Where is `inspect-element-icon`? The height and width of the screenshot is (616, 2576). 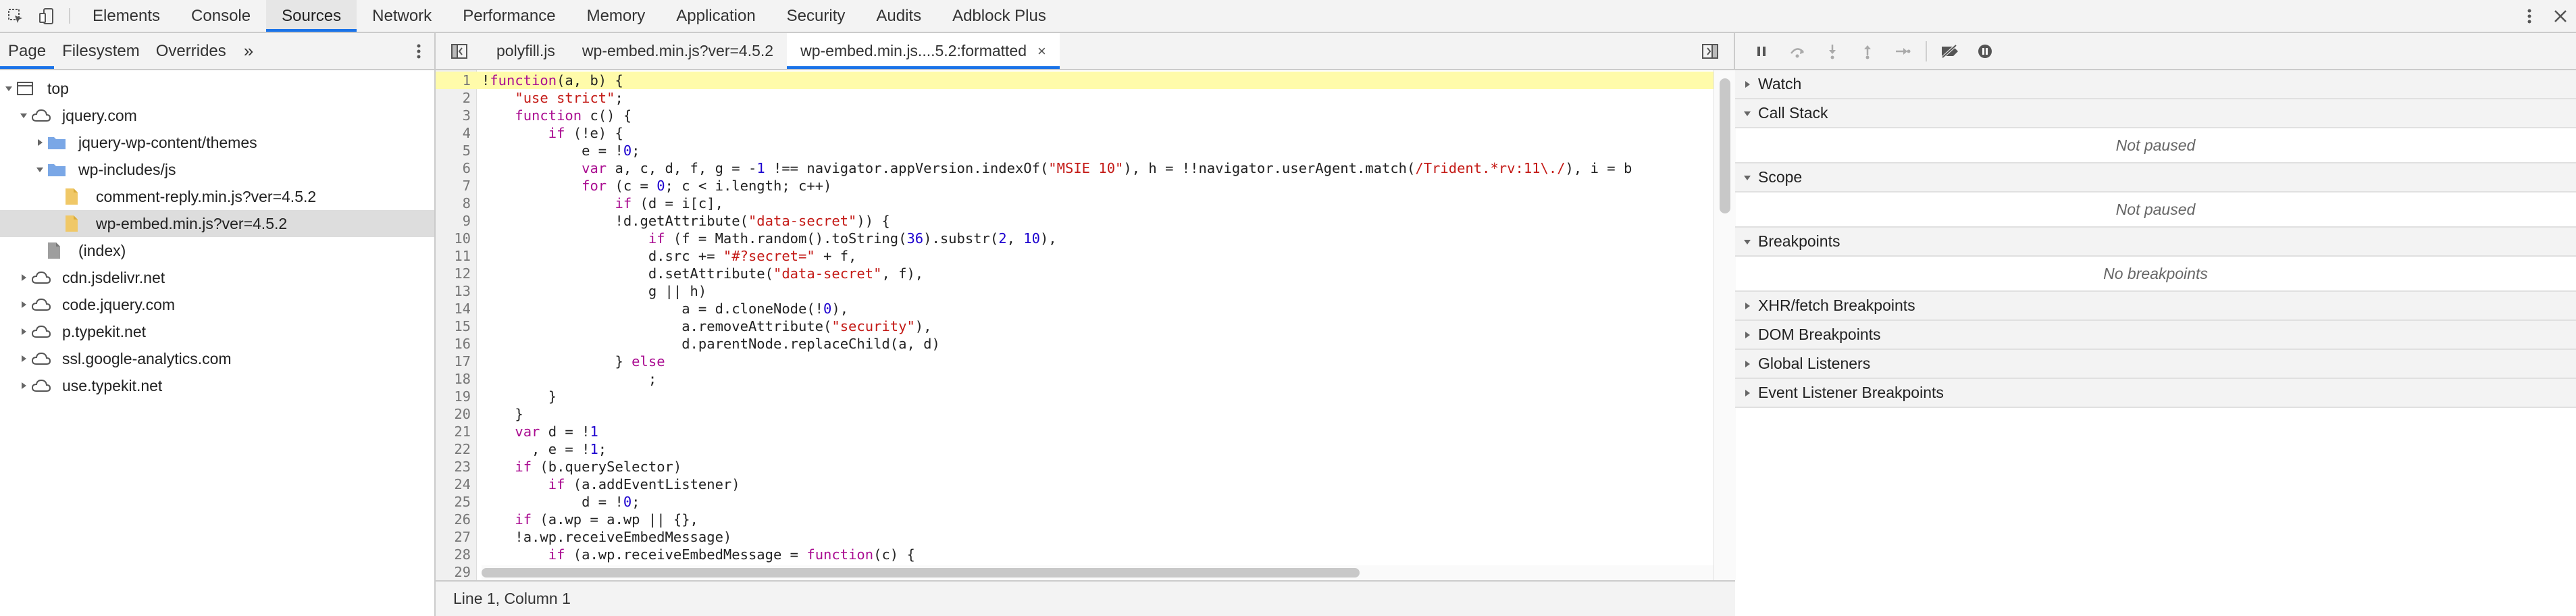 inspect-element-icon is located at coordinates (15, 16).